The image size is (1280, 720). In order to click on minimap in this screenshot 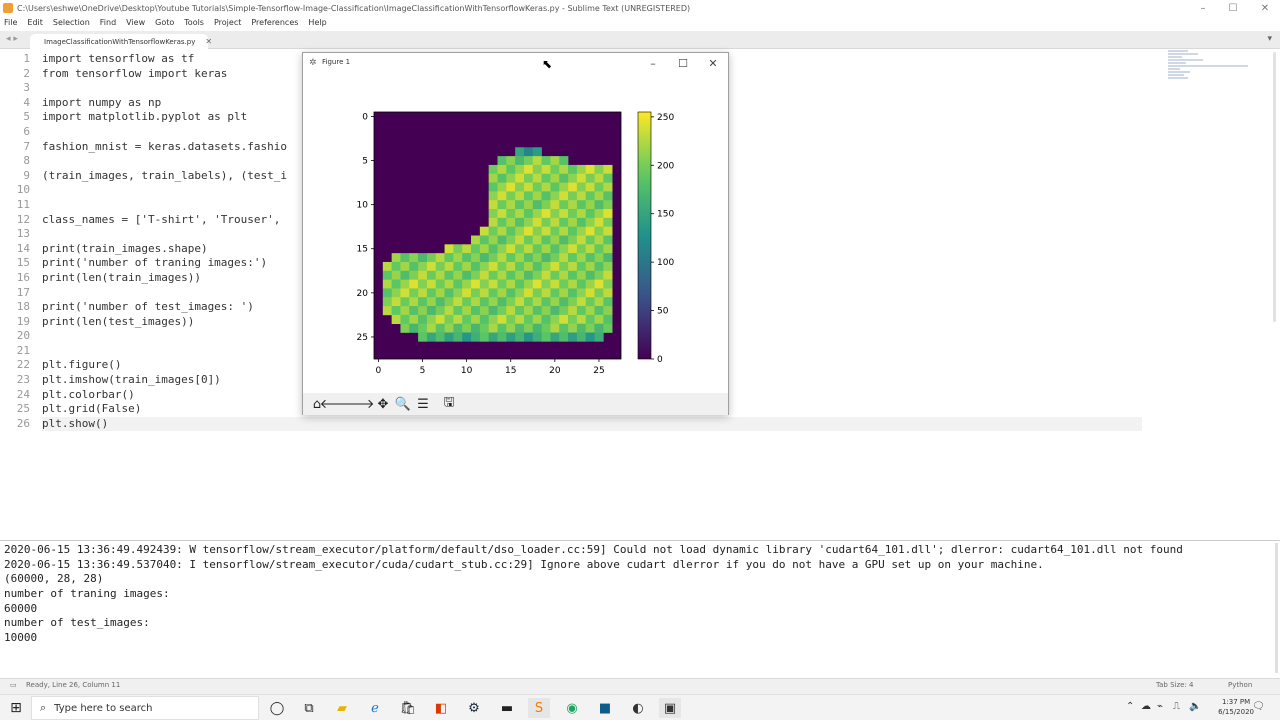, I will do `click(1218, 75)`.